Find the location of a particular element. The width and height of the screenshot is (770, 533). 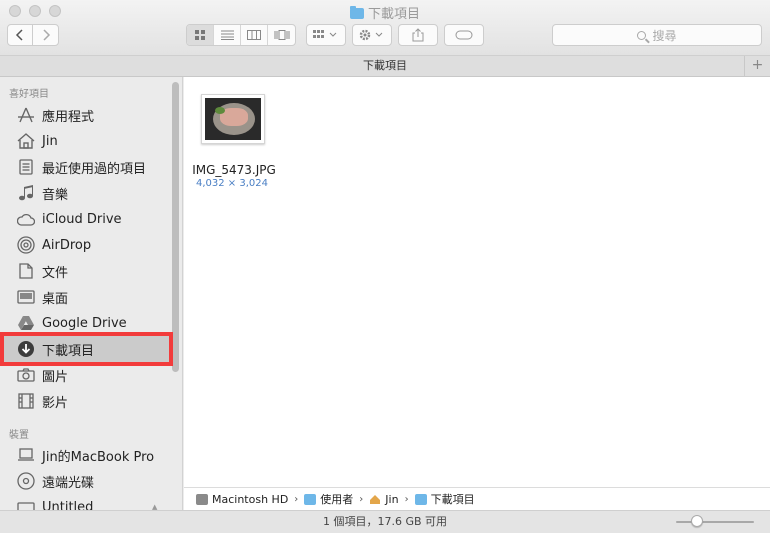

back-button is located at coordinates (20, 35).